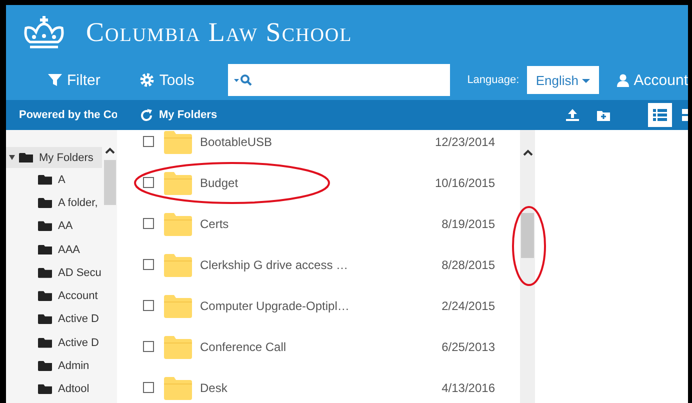  I want to click on search-field, so click(339, 80).